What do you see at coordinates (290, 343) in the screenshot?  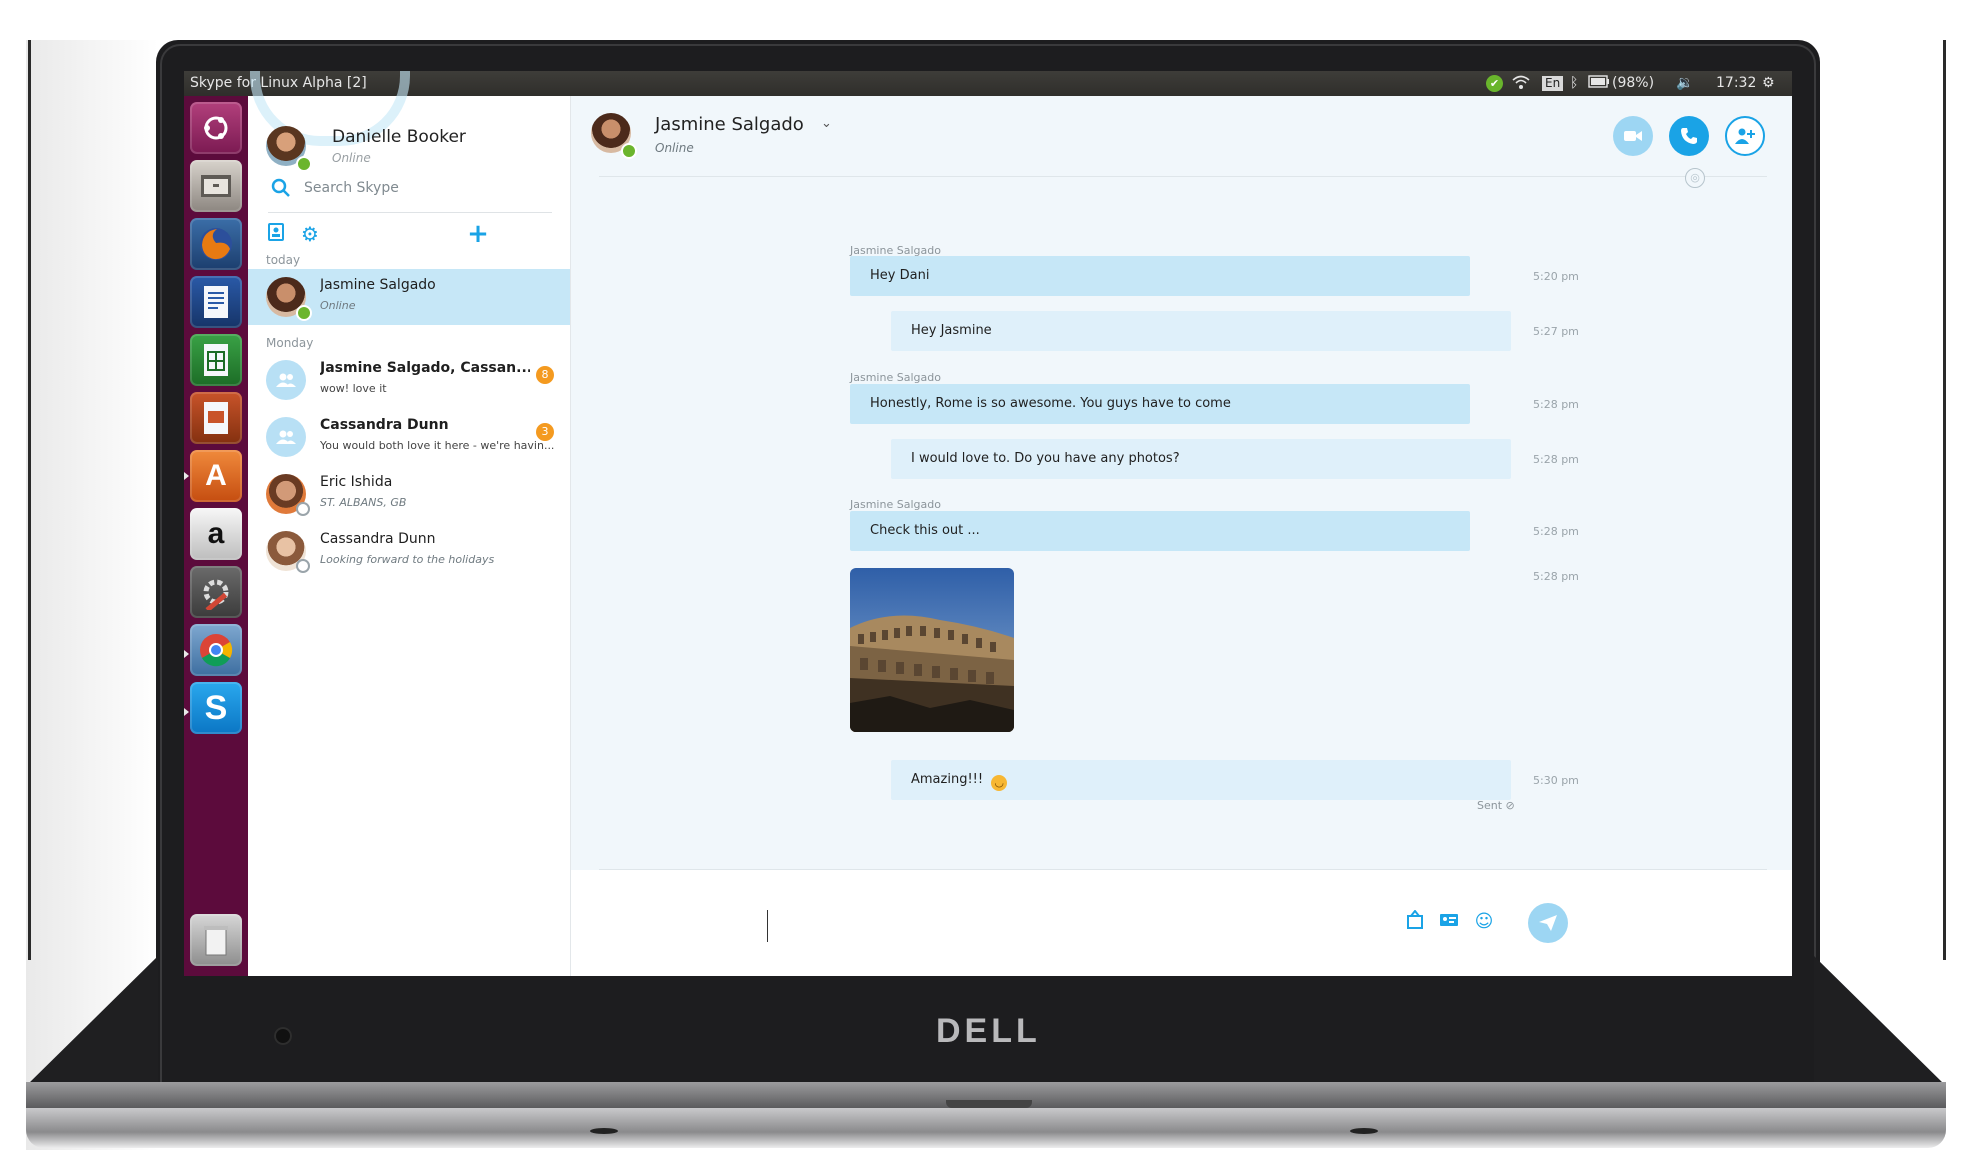 I see `section-label: Monday` at bounding box center [290, 343].